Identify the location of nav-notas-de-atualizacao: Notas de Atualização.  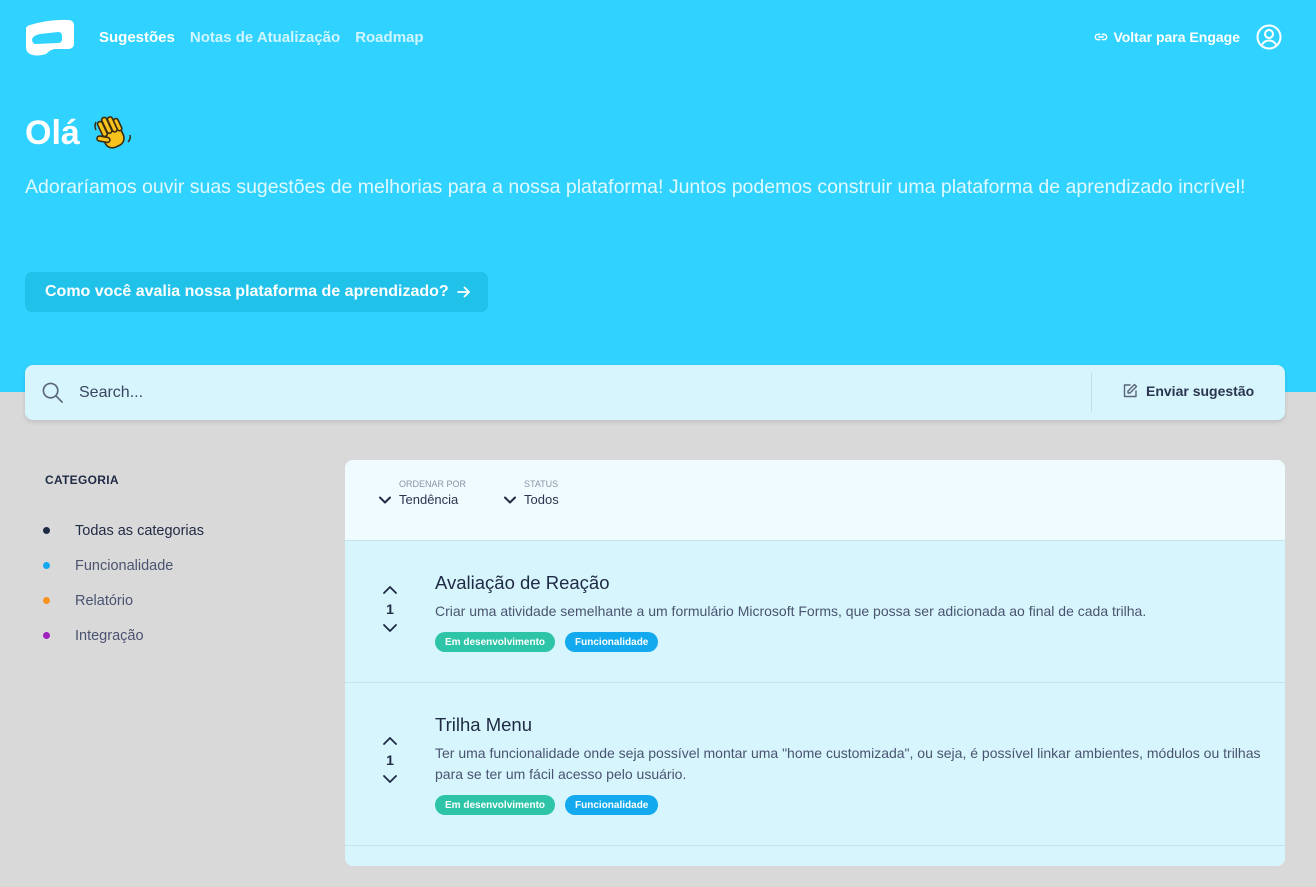
(265, 37).